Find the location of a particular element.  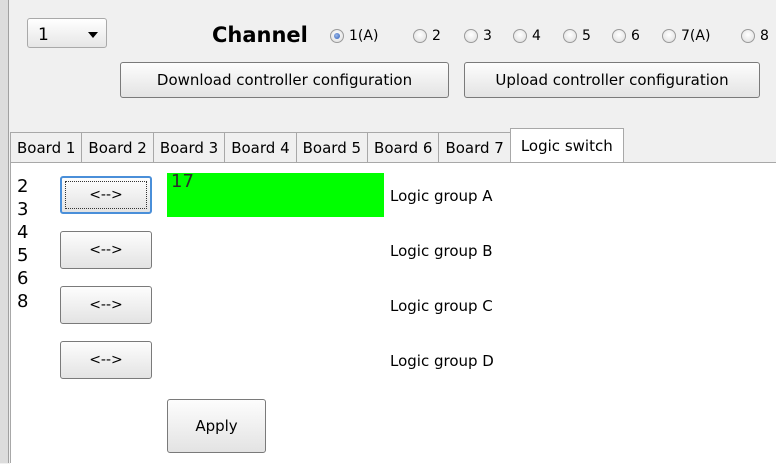

channel-radio-6: 6 is located at coordinates (626, 36).